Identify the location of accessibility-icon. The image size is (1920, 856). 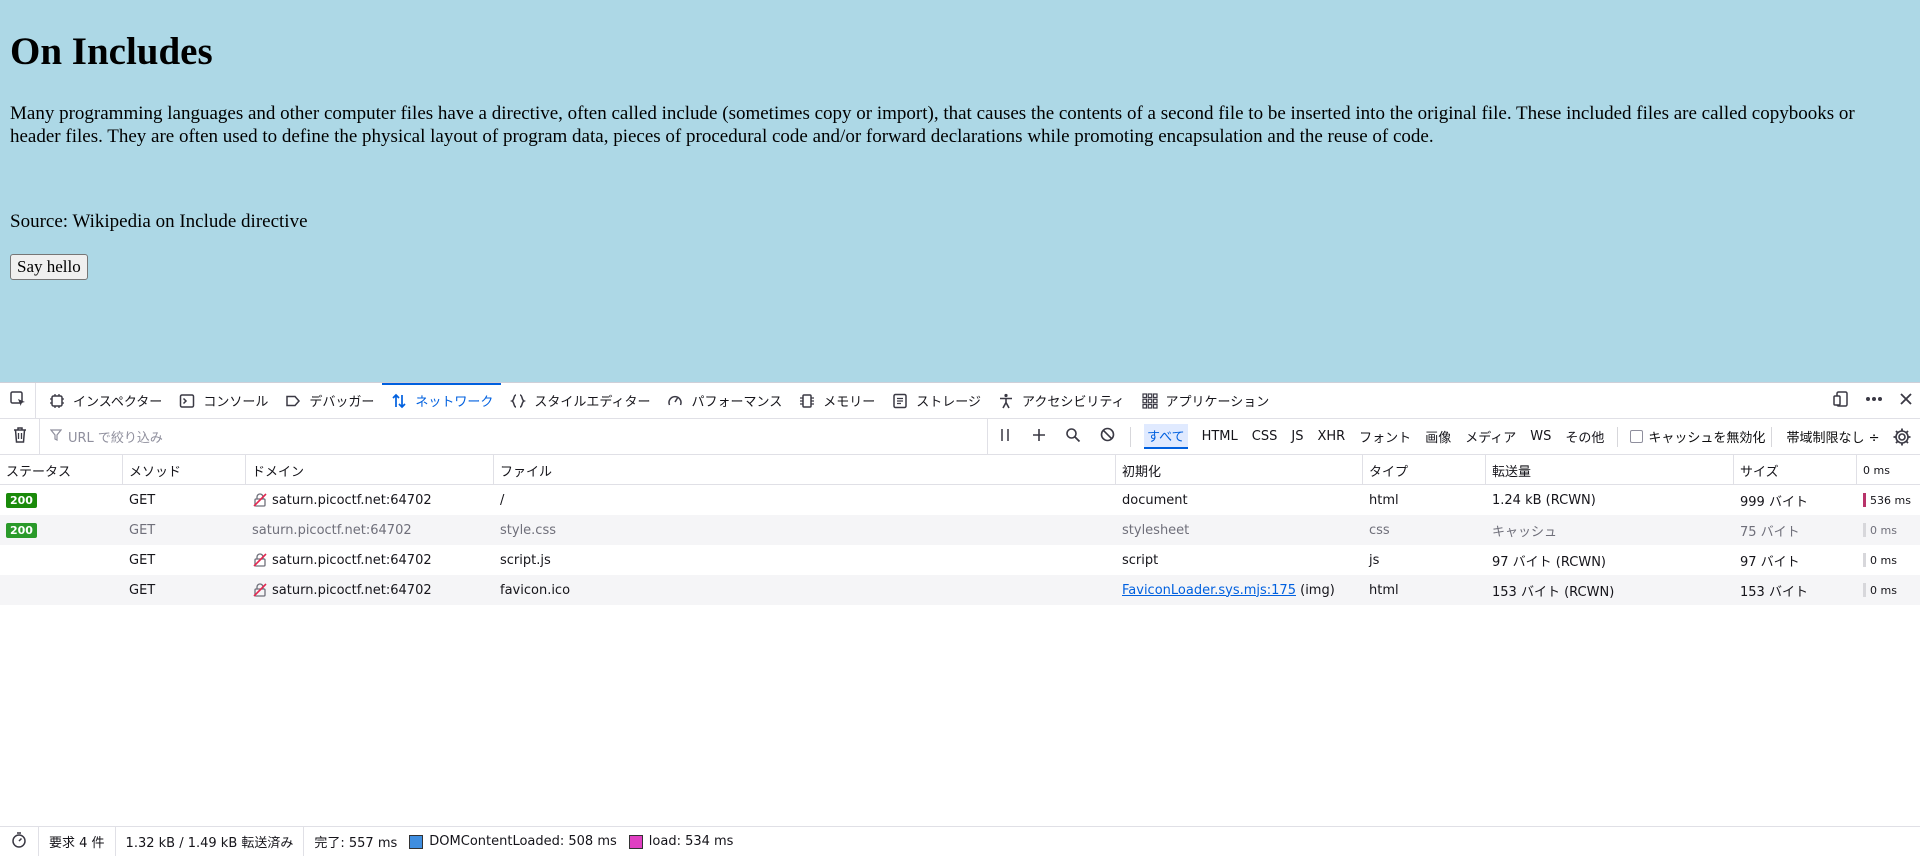
(1006, 401).